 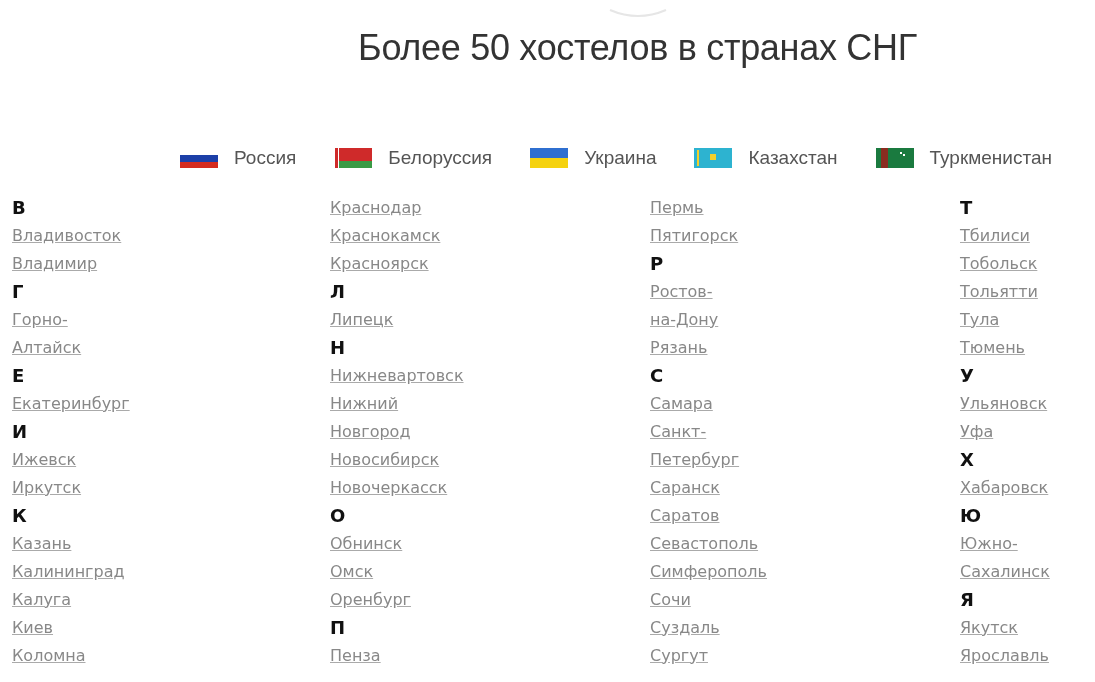 What do you see at coordinates (620, 158) in the screenshot?
I see `country-link: Украина` at bounding box center [620, 158].